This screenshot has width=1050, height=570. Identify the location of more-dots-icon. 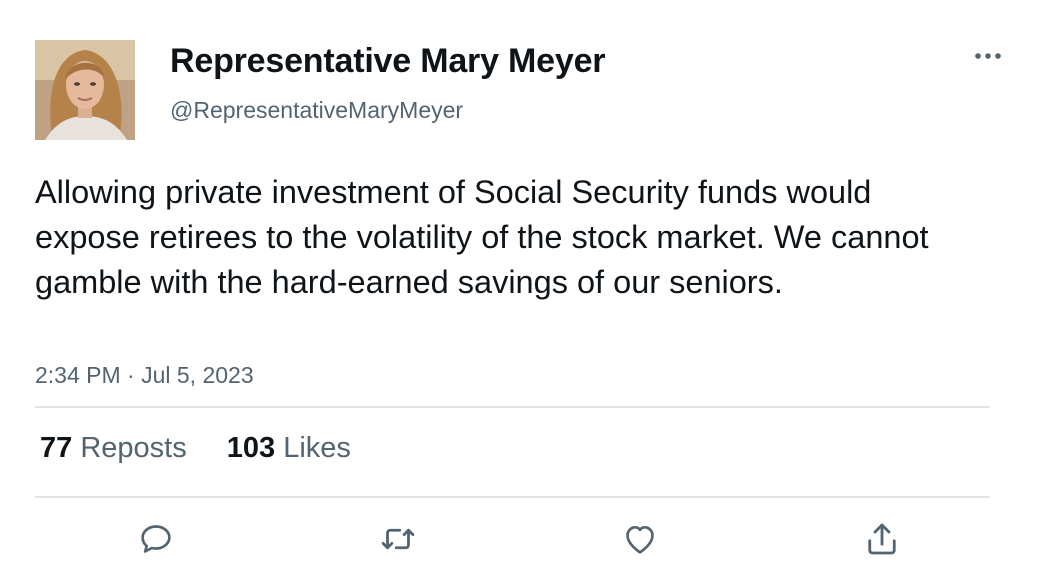
(988, 56).